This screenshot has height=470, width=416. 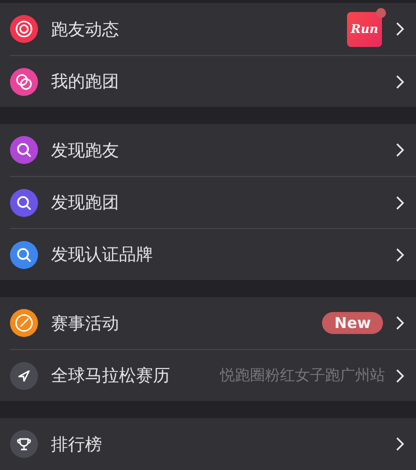 I want to click on menu-item: 发现认证品牌, so click(x=213, y=254).